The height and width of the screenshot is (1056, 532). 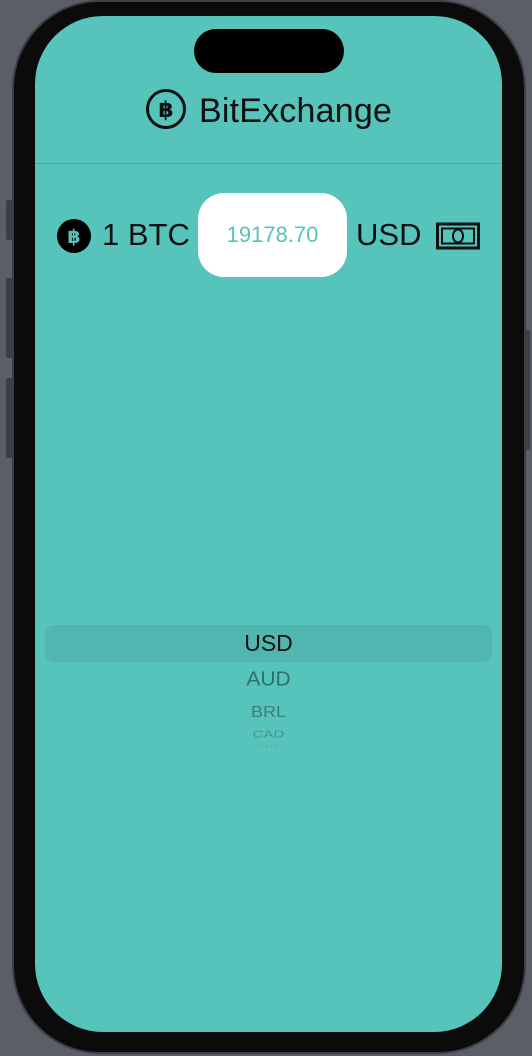 What do you see at coordinates (269, 51) in the screenshot?
I see `dynamic-island` at bounding box center [269, 51].